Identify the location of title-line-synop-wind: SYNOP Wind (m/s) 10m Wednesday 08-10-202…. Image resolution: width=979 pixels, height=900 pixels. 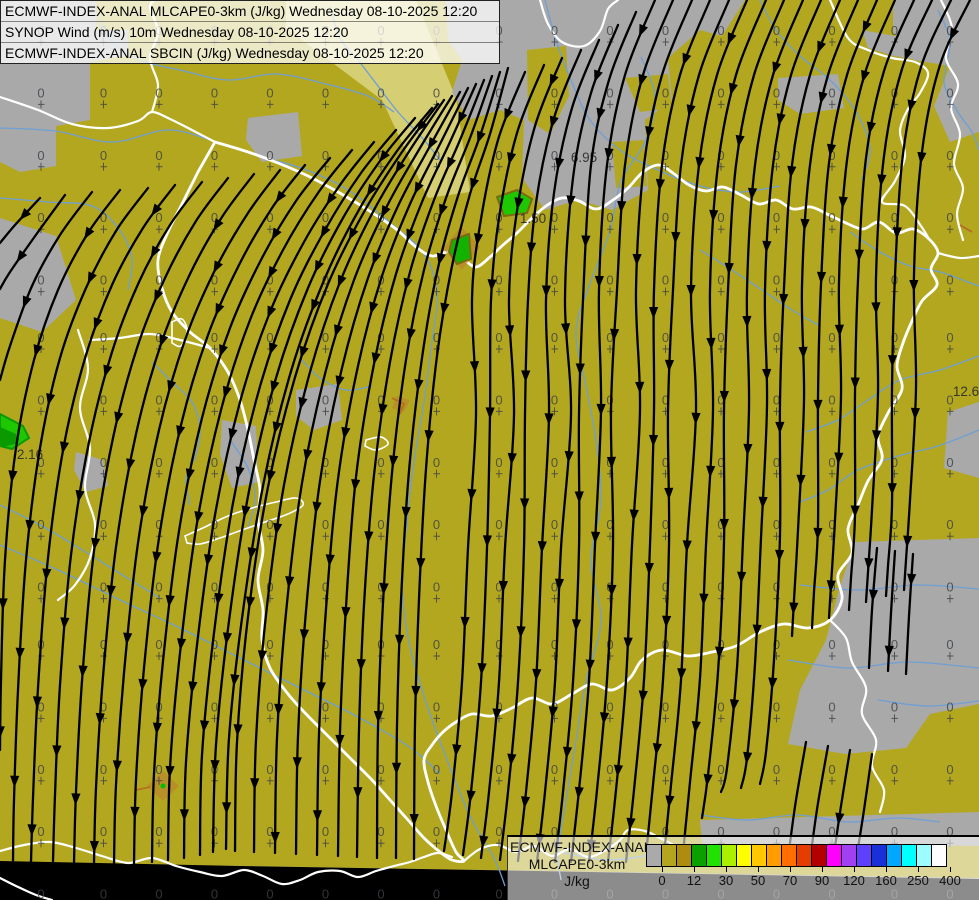
(250, 32).